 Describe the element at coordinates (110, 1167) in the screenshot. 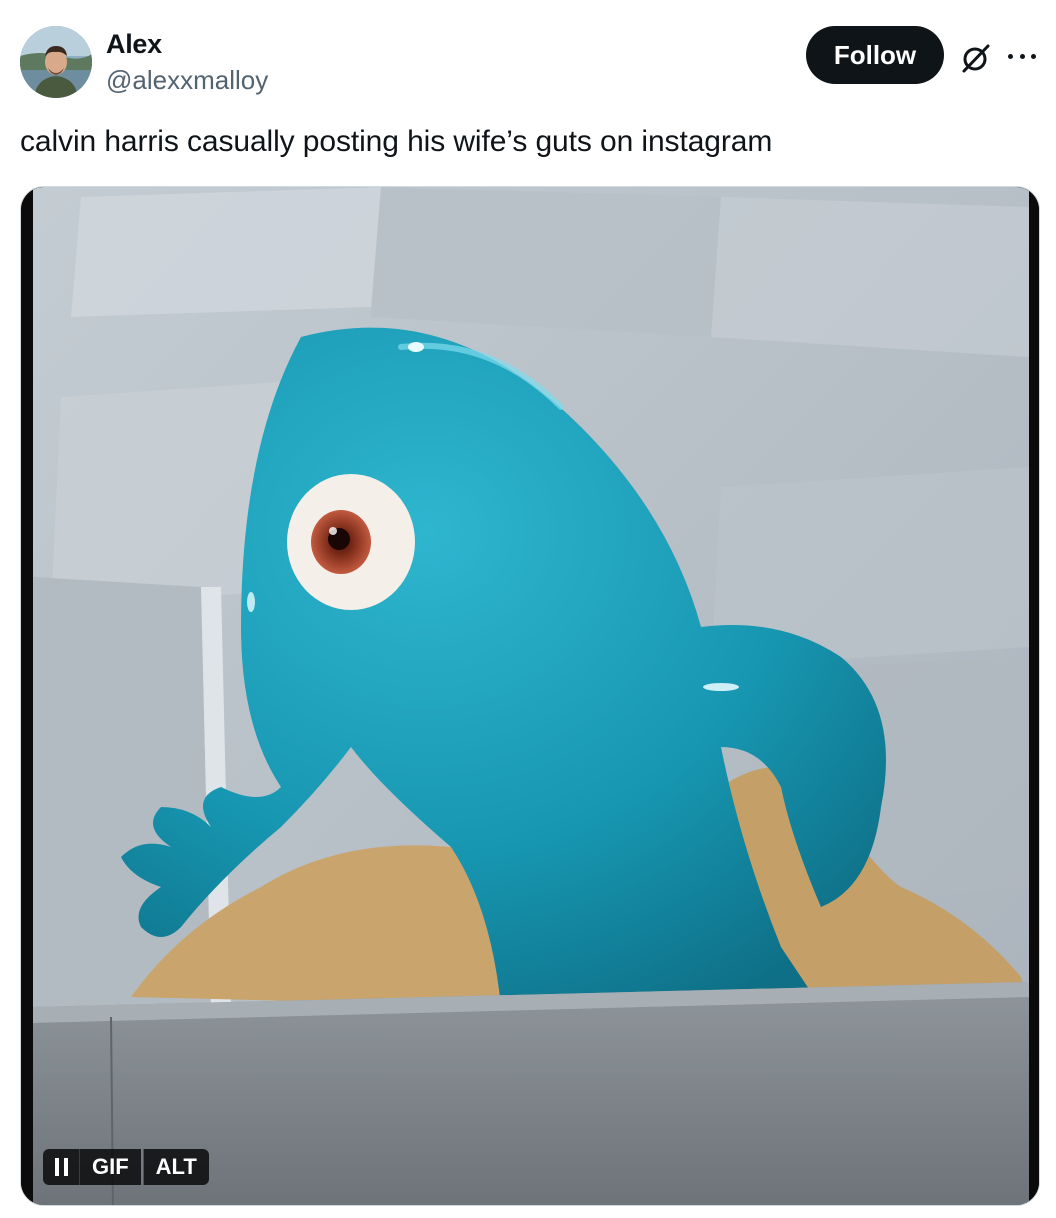

I see `gif-badge: GIF` at that location.